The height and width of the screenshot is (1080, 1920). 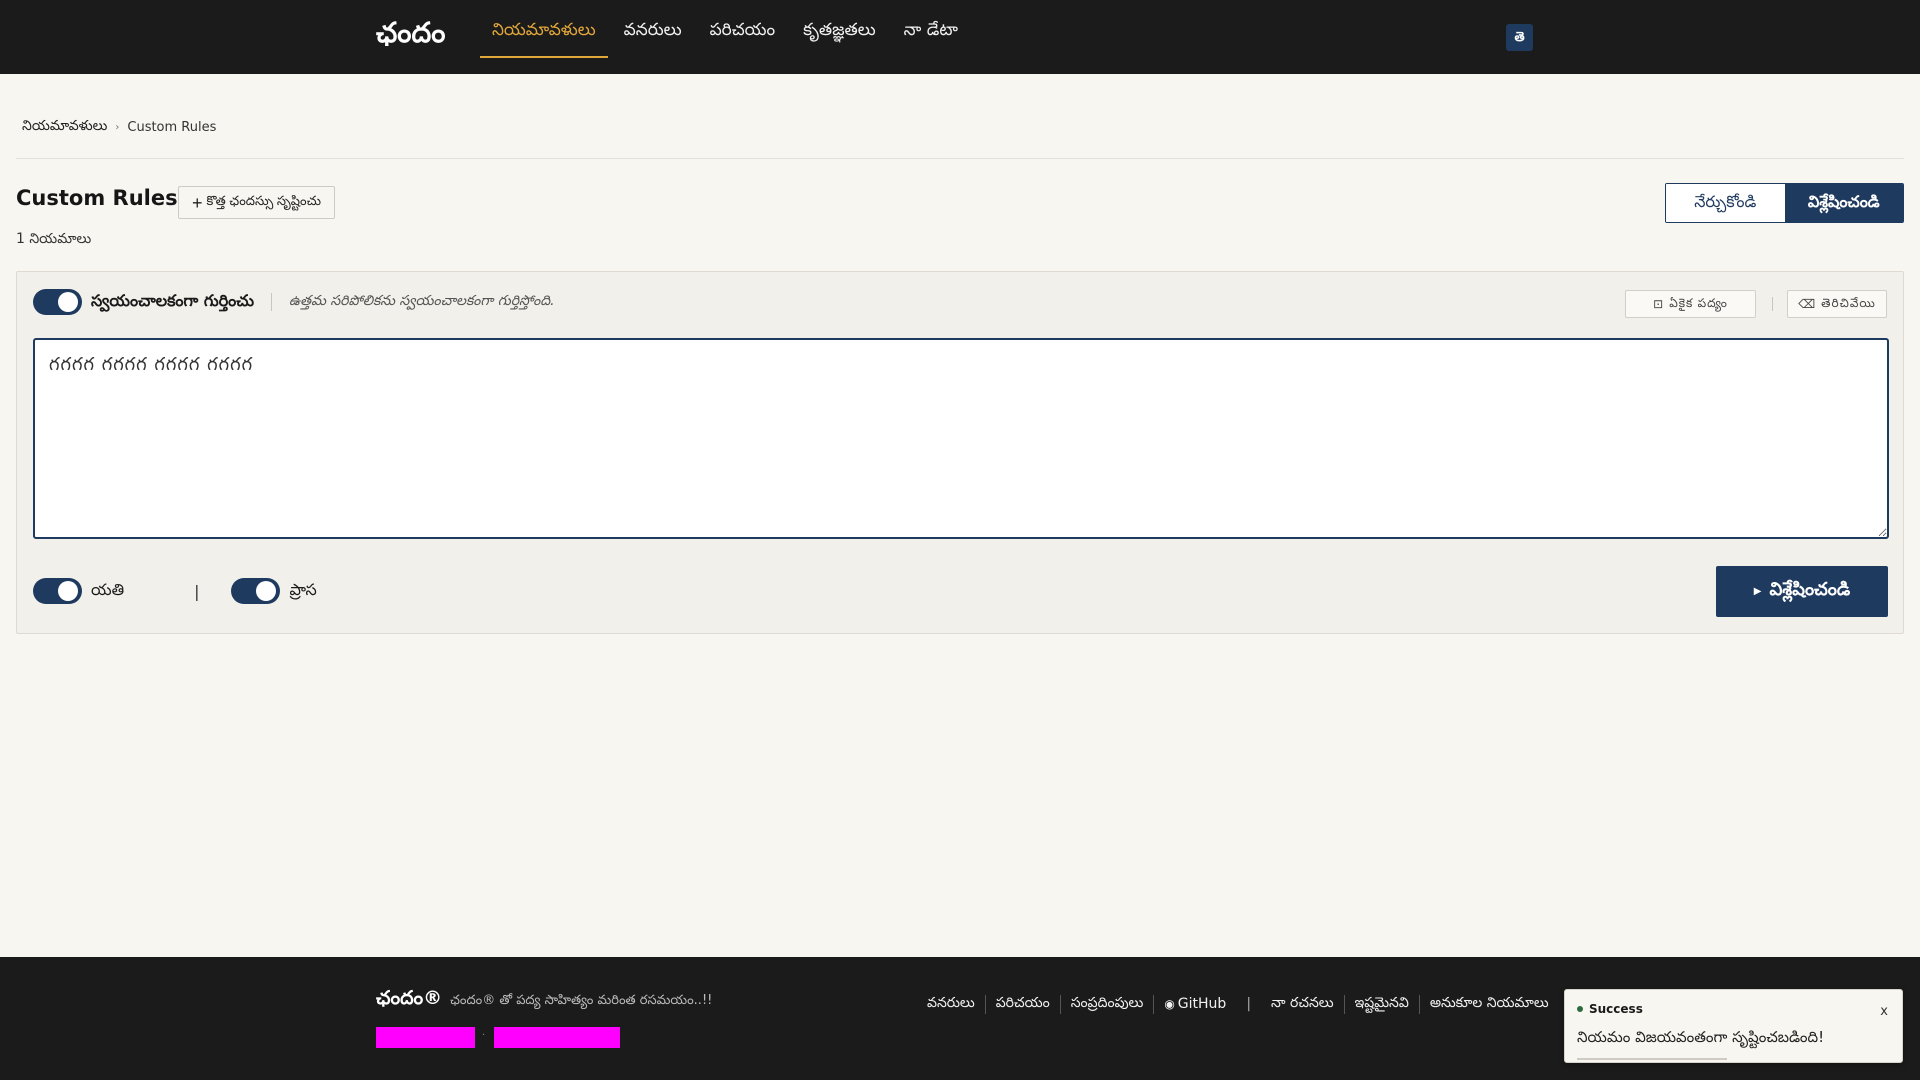 I want to click on close-icon: x, so click(x=1884, y=1011).